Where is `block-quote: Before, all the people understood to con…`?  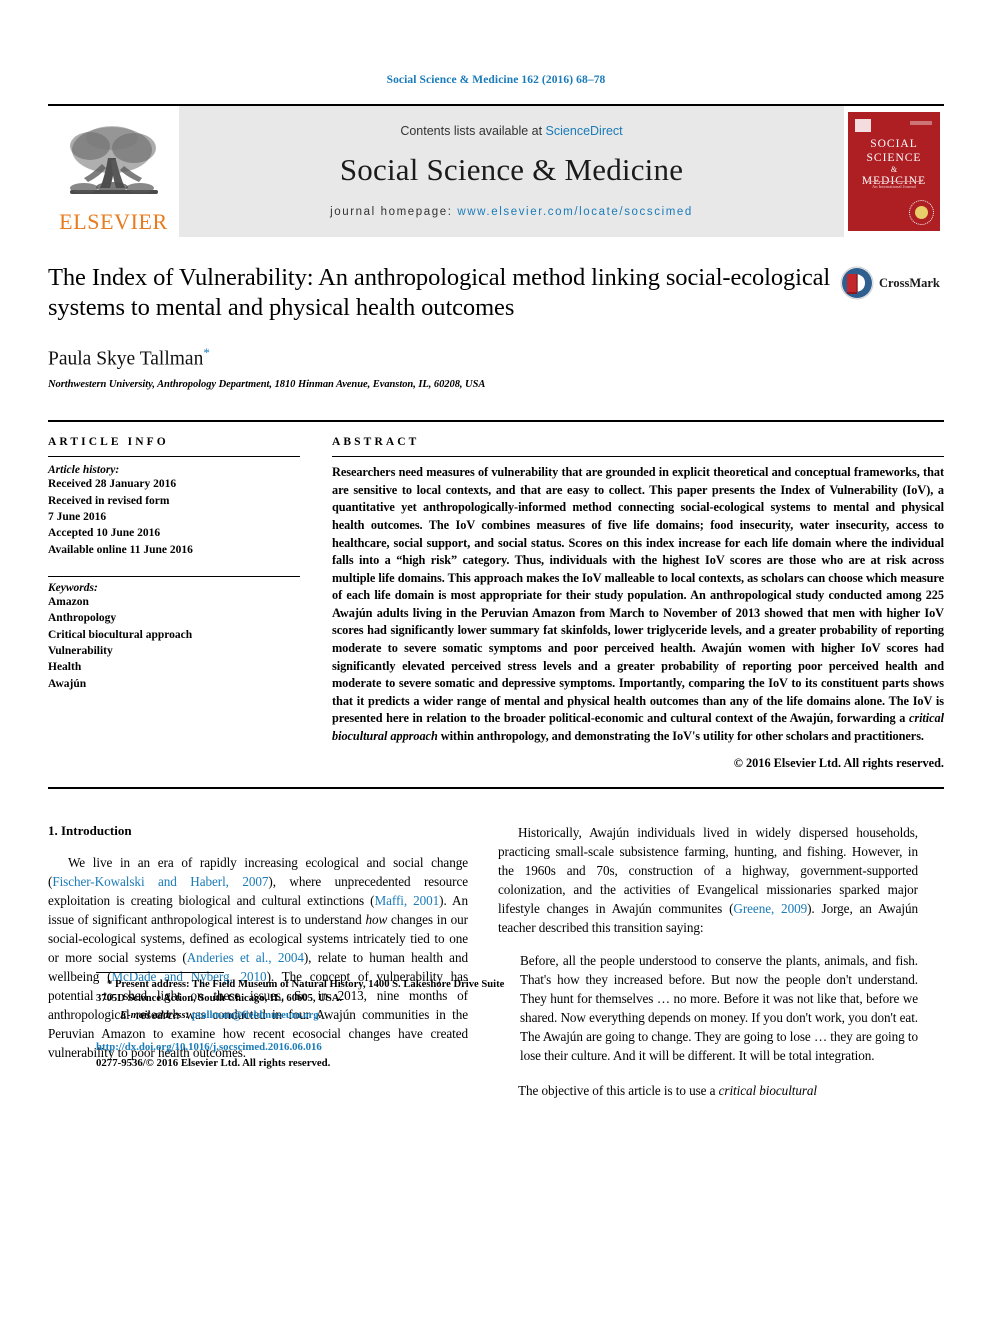
block-quote: Before, all the people understood to con… is located at coordinates (719, 1007).